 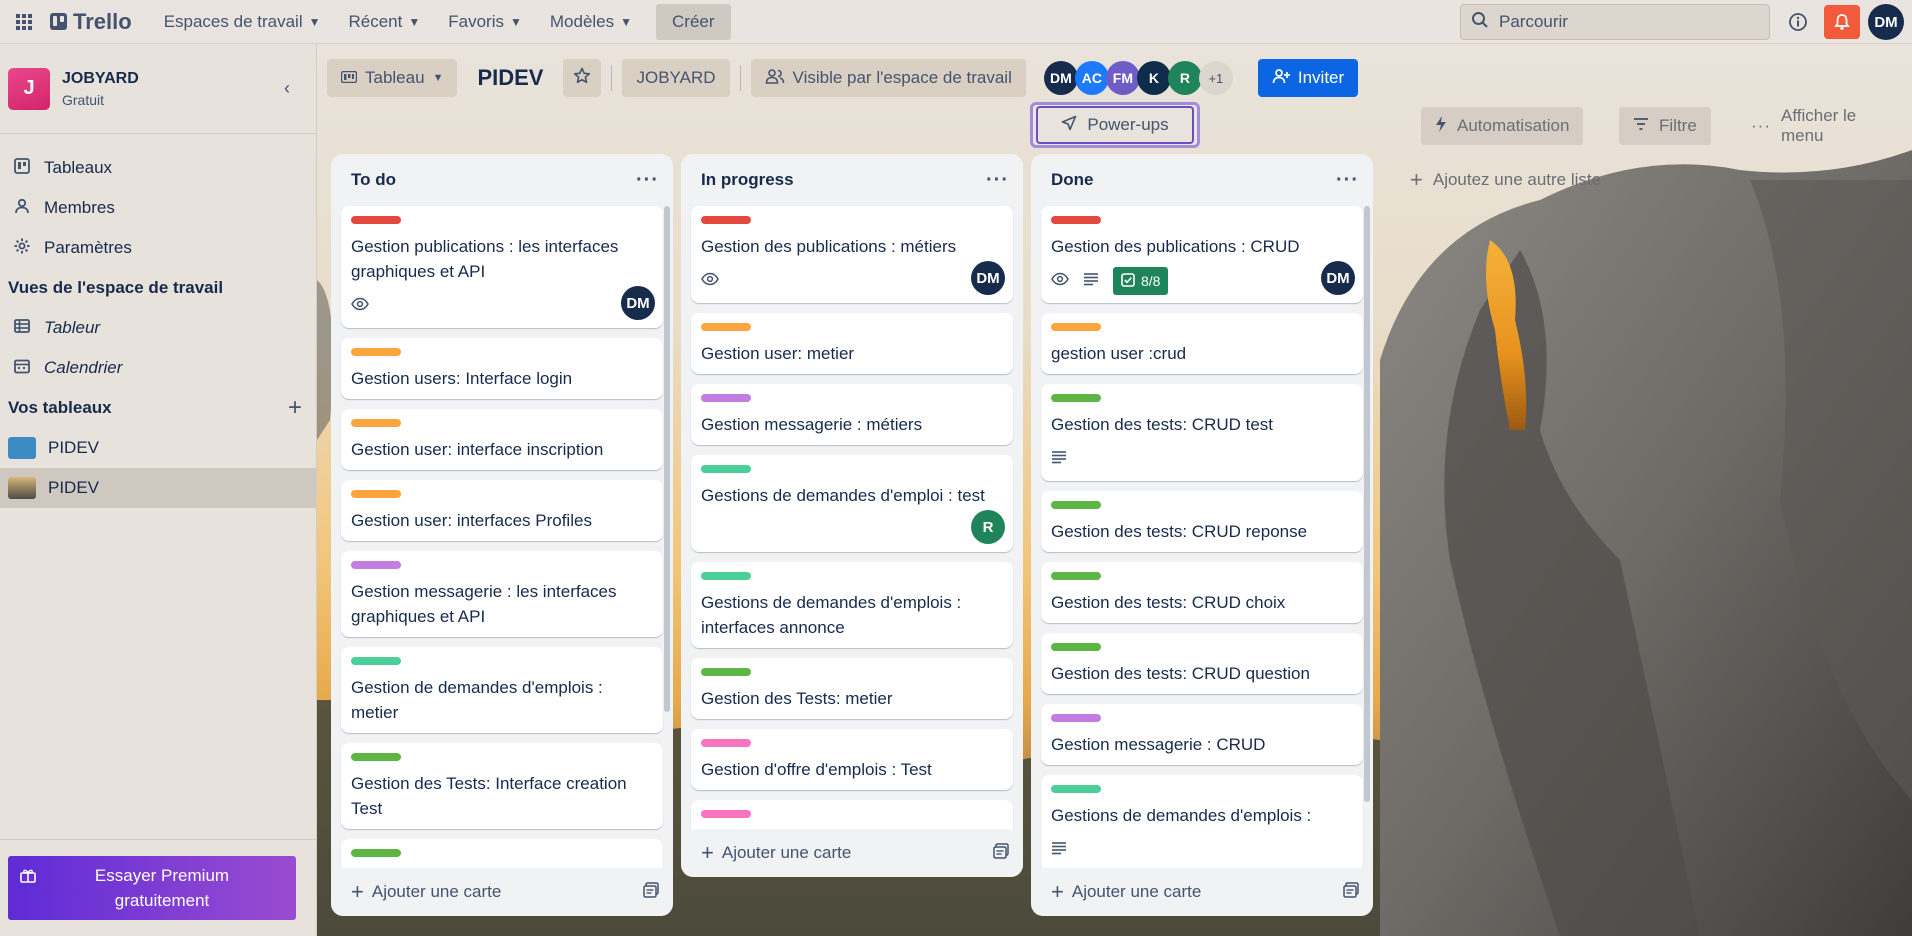 What do you see at coordinates (158, 248) in the screenshot?
I see `sidebar-item-settings: Paramètres` at bounding box center [158, 248].